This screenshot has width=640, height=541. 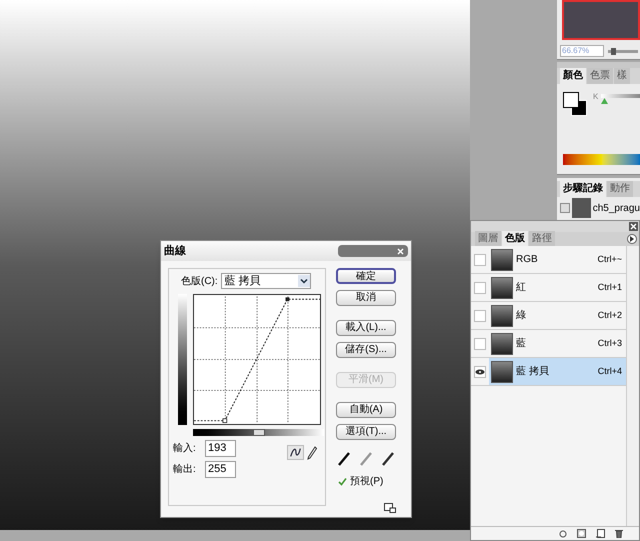 What do you see at coordinates (595, 97) in the screenshot?
I see `slider-label: K` at bounding box center [595, 97].